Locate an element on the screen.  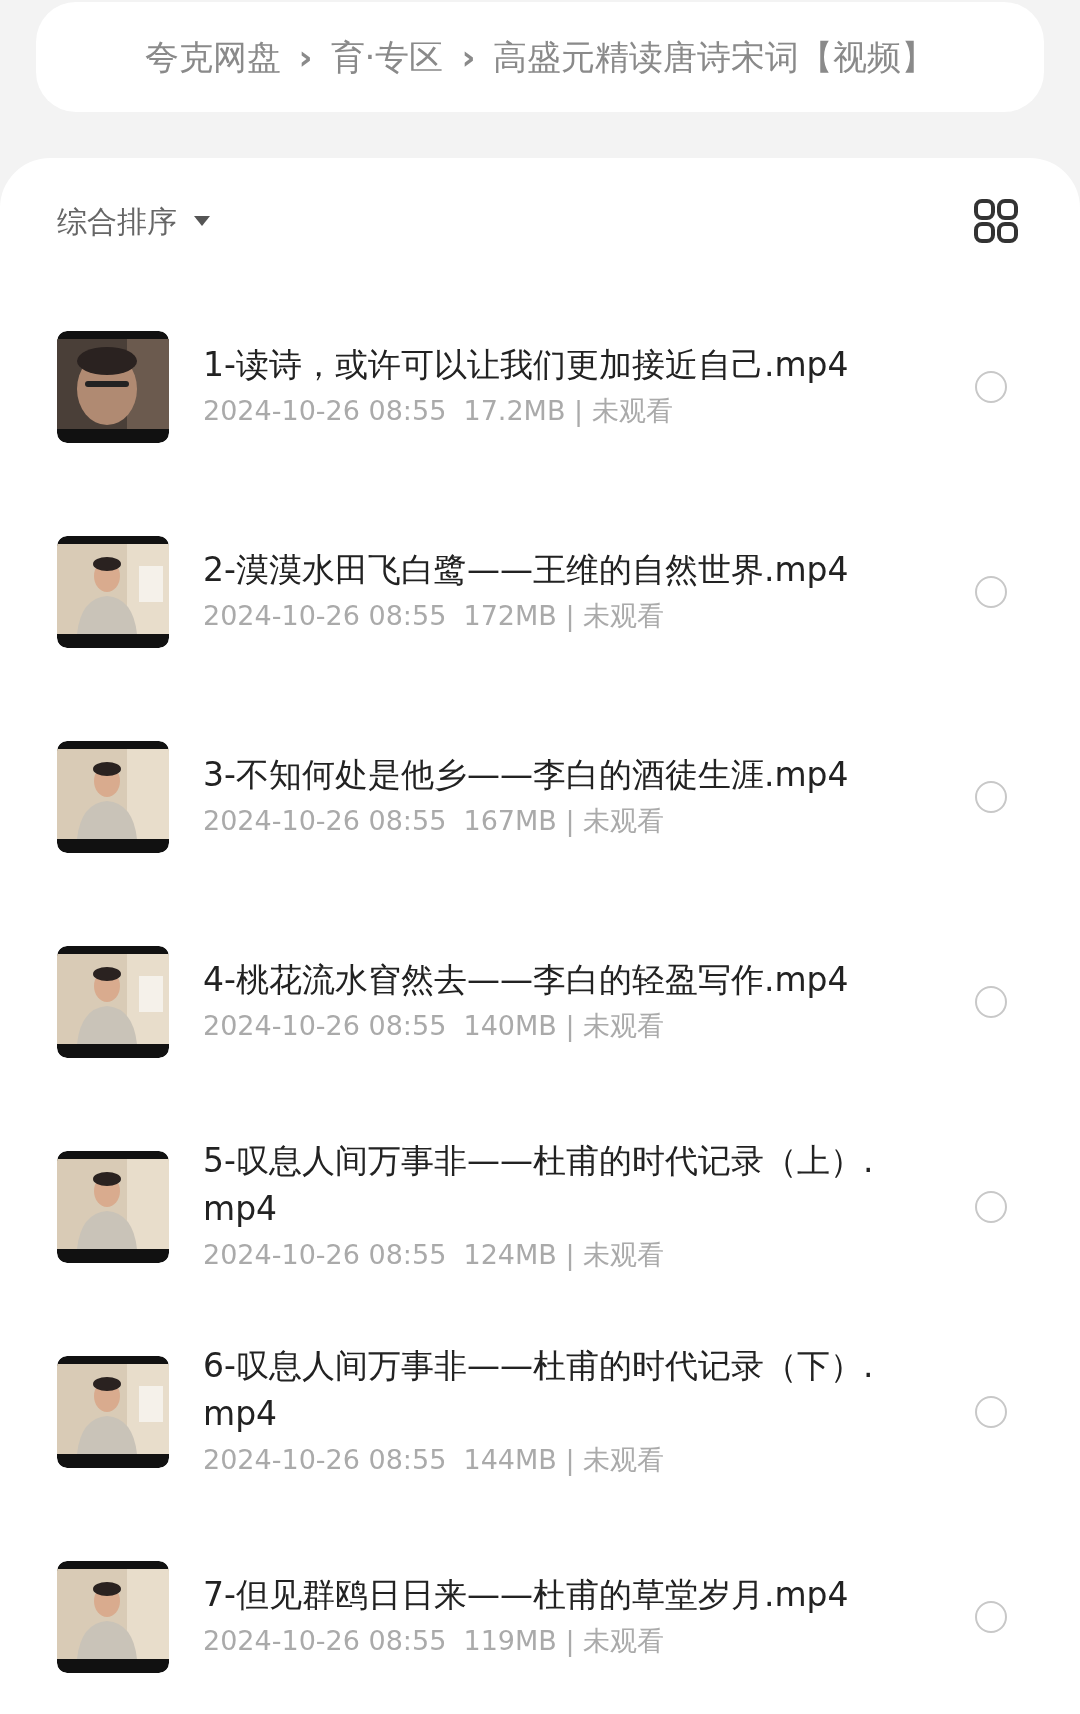
file-name: 7-但见群鸥日日来——杜甫的草堂岁月.mp4 is located at coordinates (526, 1594).